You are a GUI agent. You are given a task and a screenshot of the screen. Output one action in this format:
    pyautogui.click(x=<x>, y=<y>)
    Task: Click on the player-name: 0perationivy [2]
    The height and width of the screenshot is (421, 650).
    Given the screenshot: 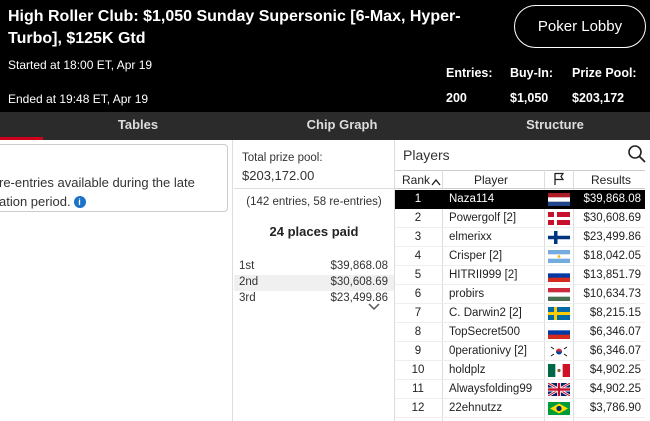 What is the action you would take?
    pyautogui.click(x=488, y=351)
    